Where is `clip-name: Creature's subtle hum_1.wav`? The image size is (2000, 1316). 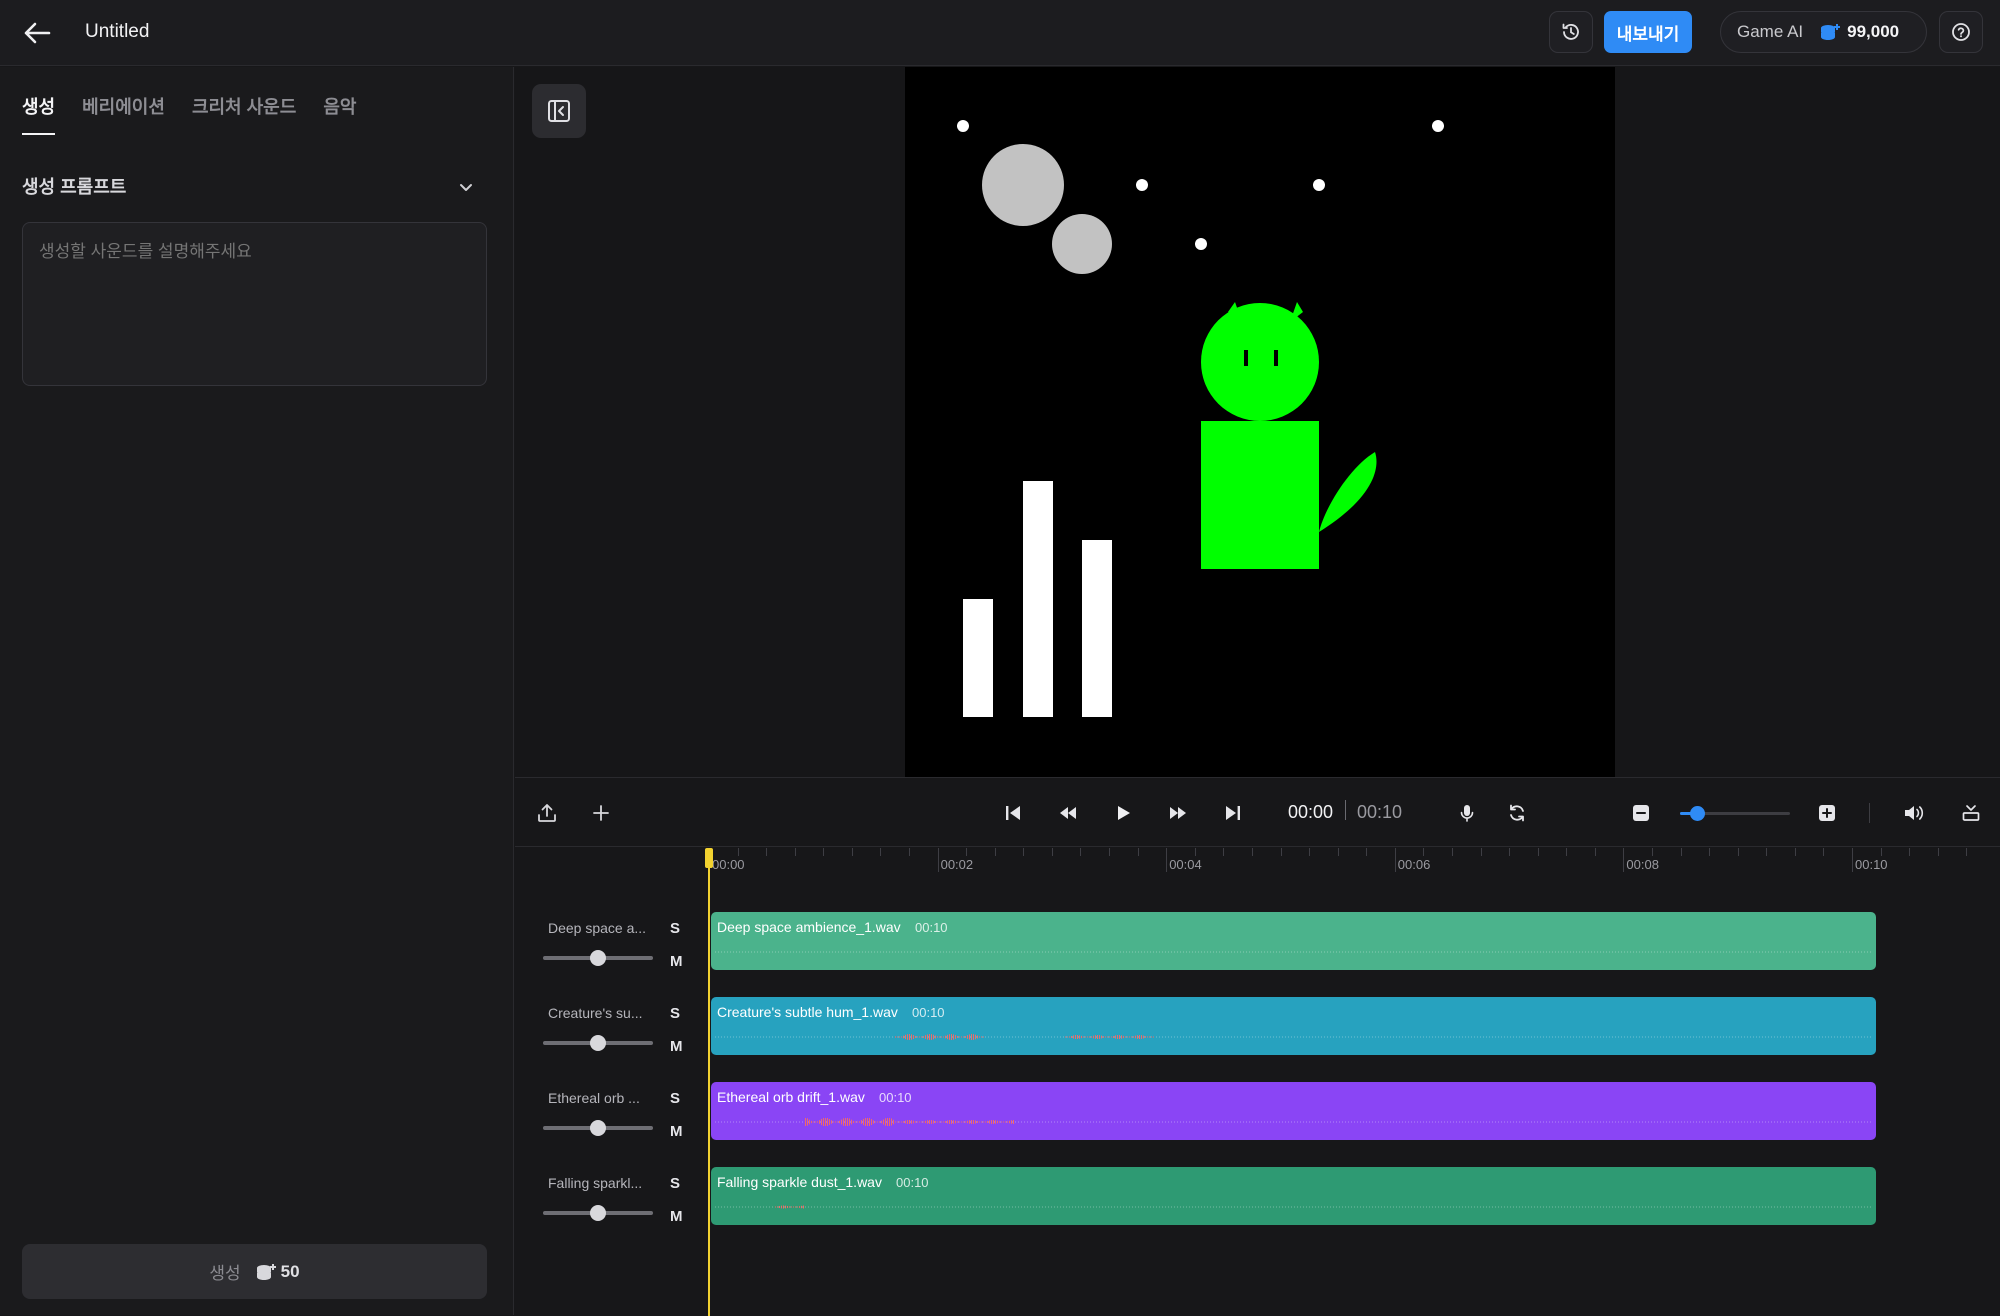
clip-name: Creature's subtle hum_1.wav is located at coordinates (807, 1012).